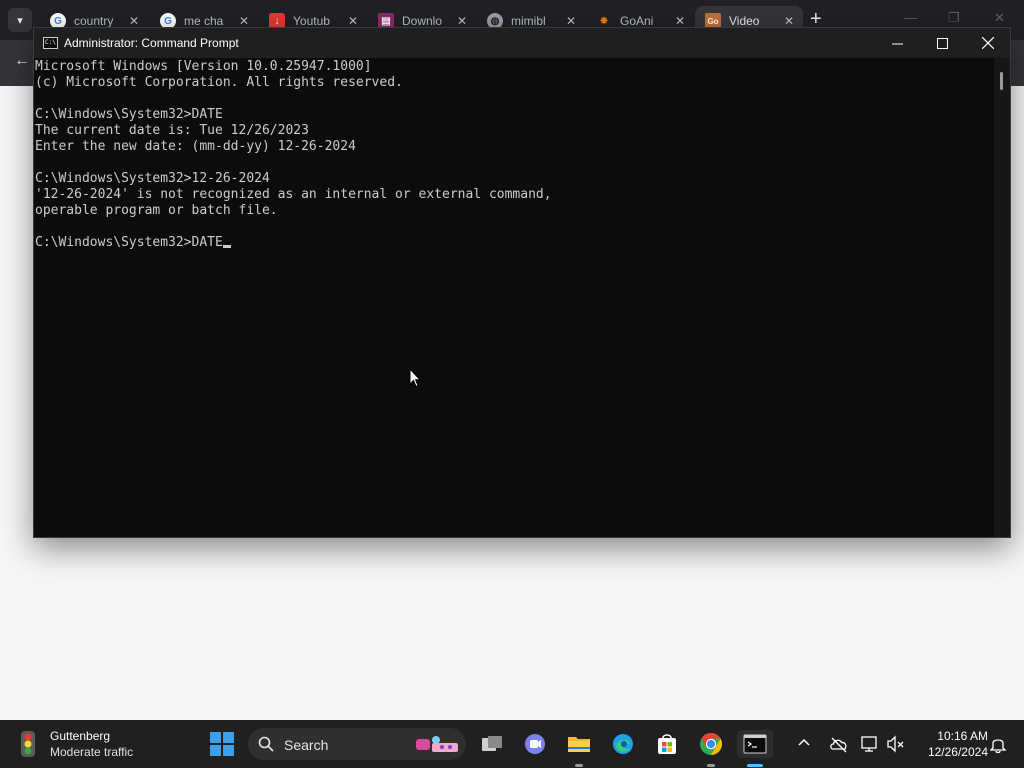  I want to click on clock-time: 10:16 AM, so click(962, 736).